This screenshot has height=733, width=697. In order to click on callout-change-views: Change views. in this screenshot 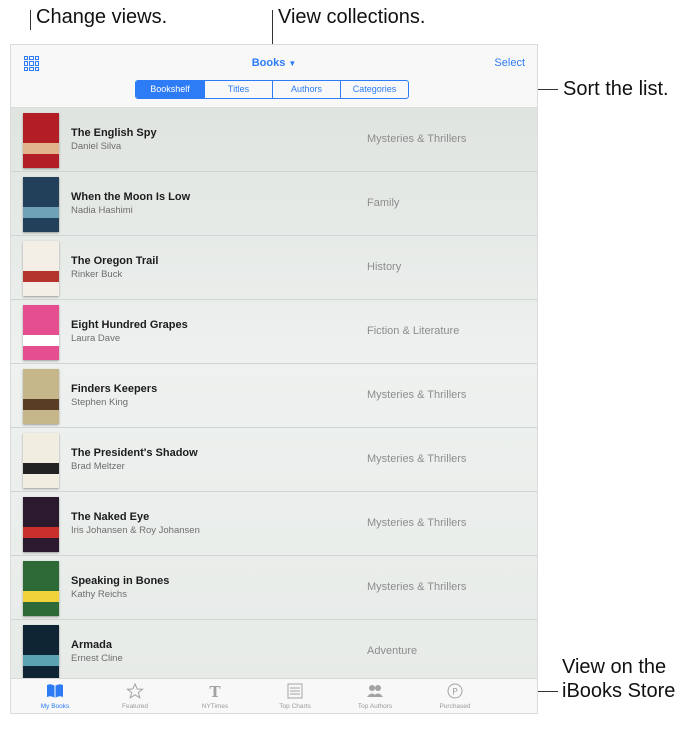, I will do `click(102, 17)`.